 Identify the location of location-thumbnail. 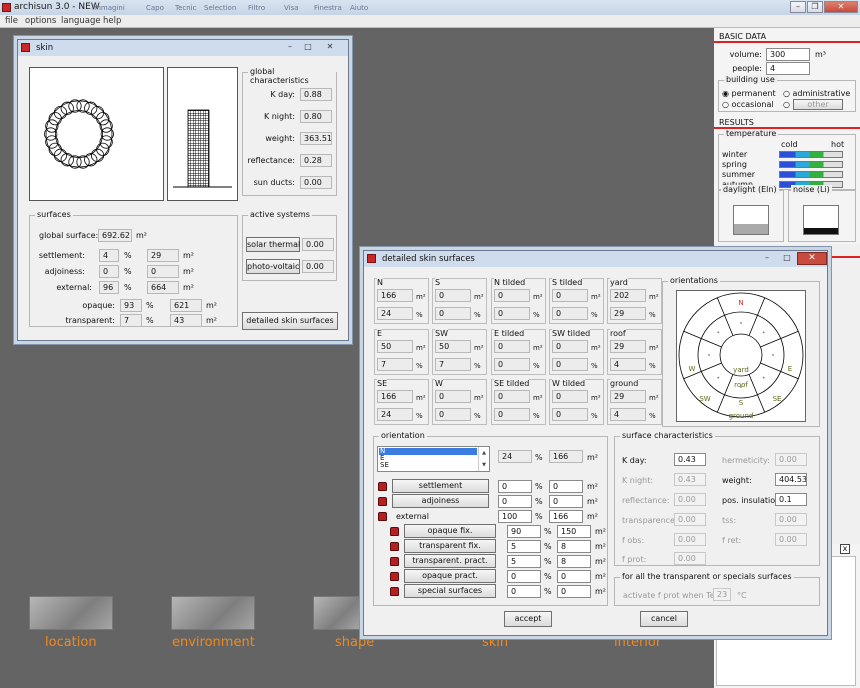
(71, 613).